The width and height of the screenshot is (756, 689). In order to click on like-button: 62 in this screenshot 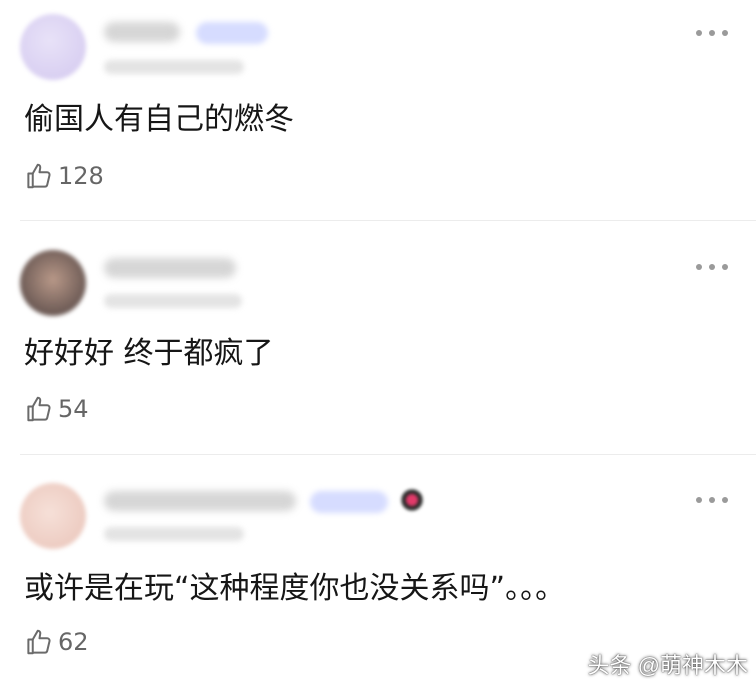, I will do `click(56, 642)`.